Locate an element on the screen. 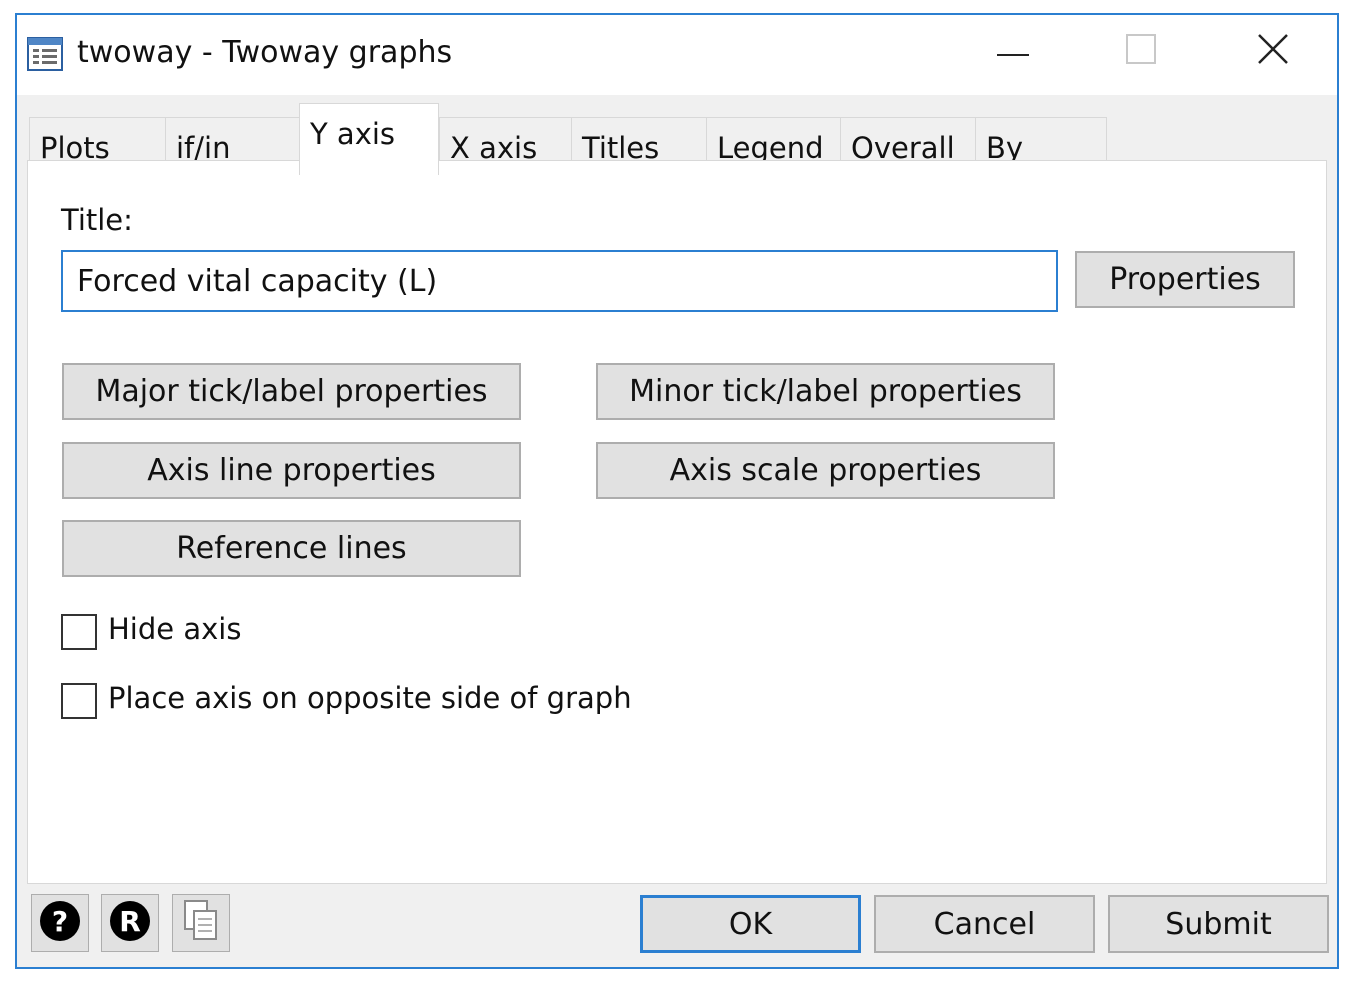  hide-axis-checkbox is located at coordinates (79, 632).